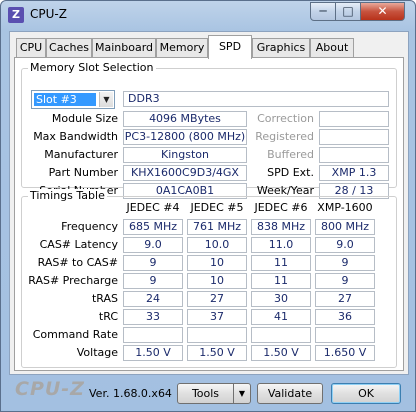 This screenshot has height=412, width=416. What do you see at coordinates (124, 48) in the screenshot?
I see `tab-mainboard: Mainboard` at bounding box center [124, 48].